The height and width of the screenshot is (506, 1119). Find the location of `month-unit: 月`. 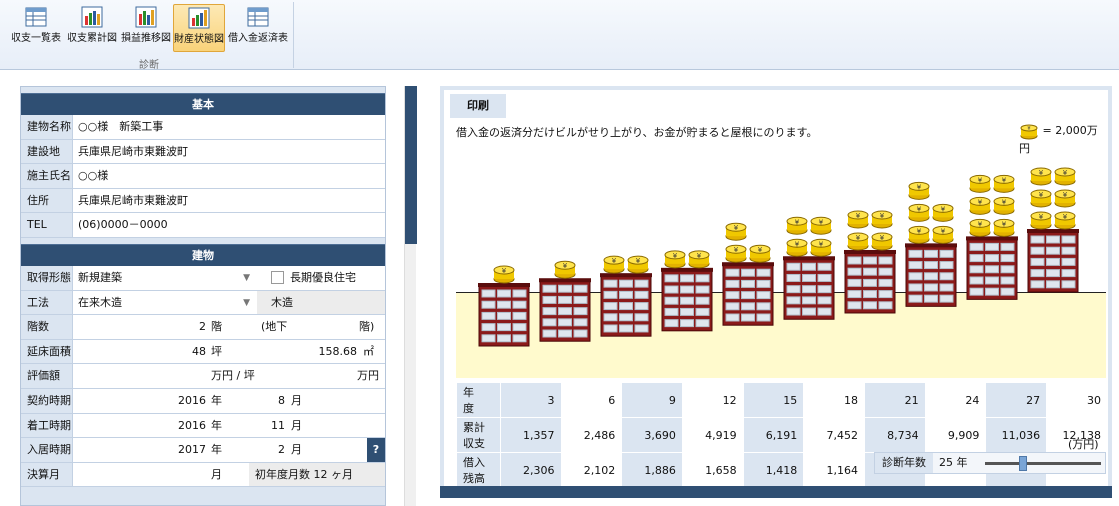

month-unit: 月 is located at coordinates (296, 450).